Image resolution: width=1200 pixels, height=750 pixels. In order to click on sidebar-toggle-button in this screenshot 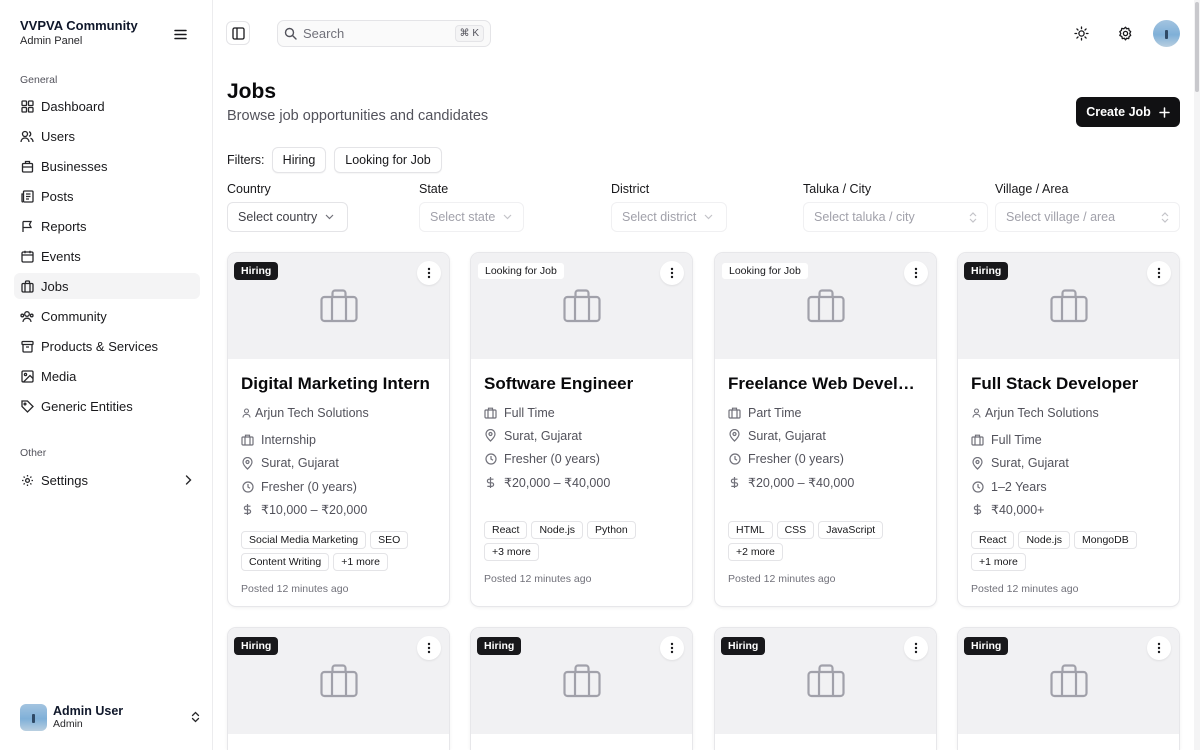, I will do `click(238, 33)`.